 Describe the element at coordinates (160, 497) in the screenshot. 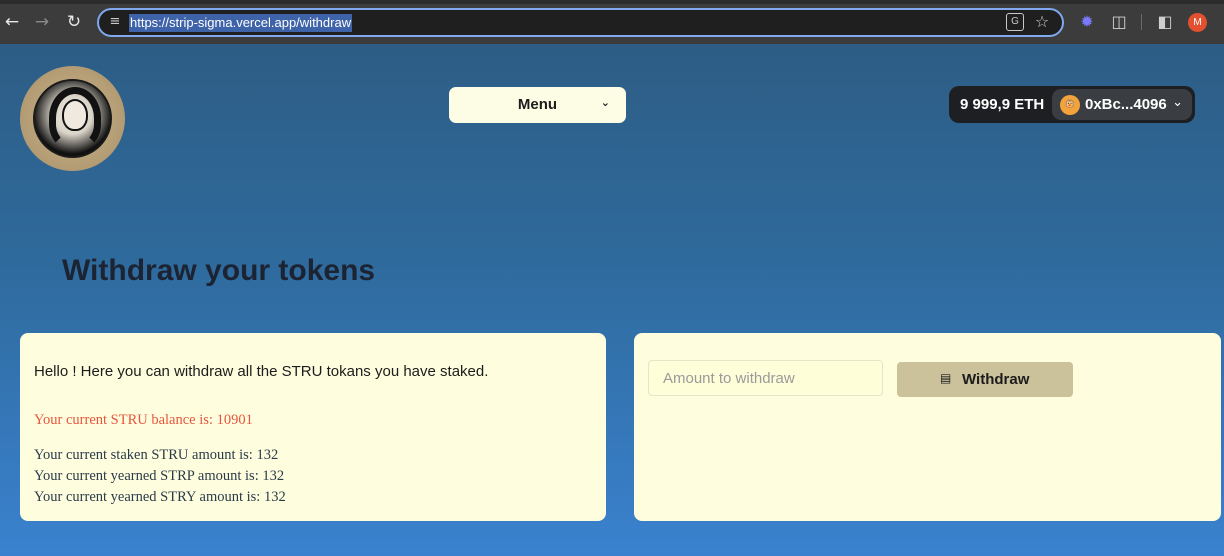

I see `stry-amount-text: Your current yearned STRY amount is: 132` at that location.